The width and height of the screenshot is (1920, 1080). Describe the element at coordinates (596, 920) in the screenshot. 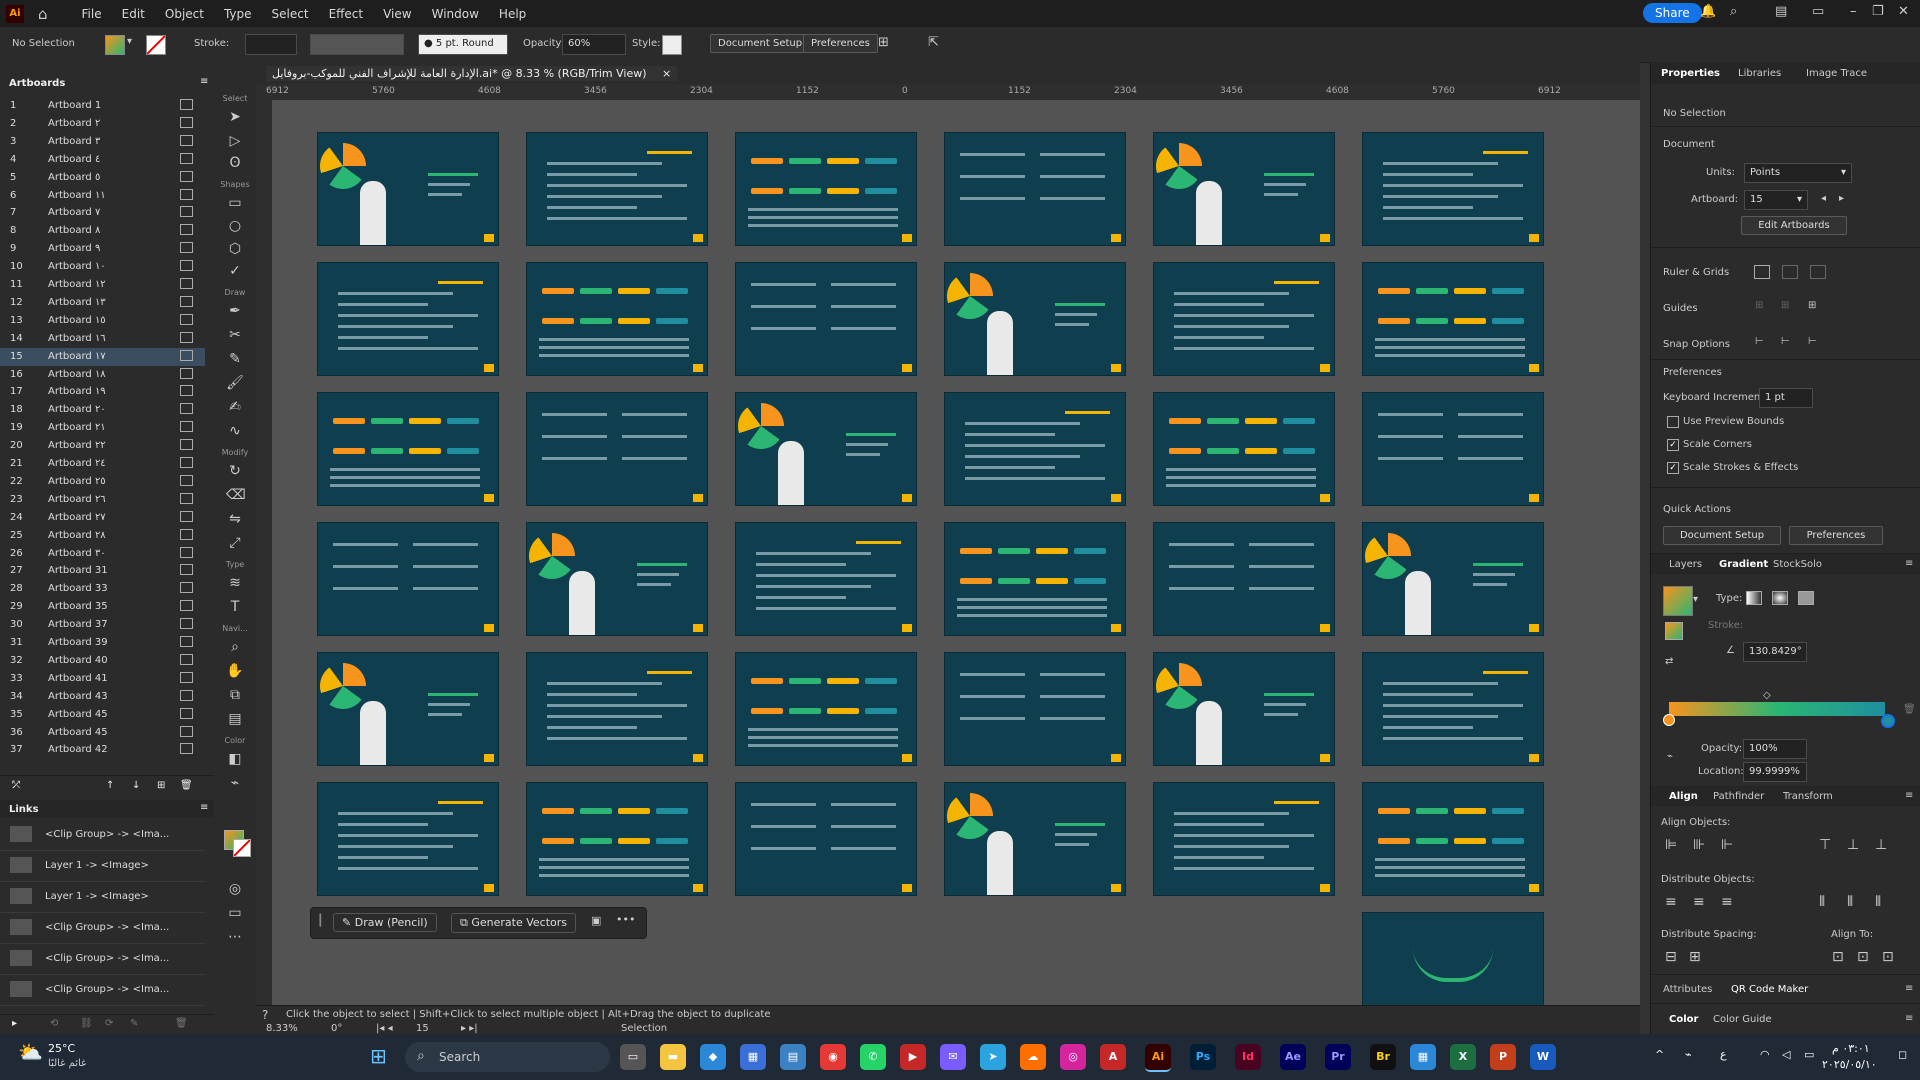

I see `image-icon: ▣` at that location.